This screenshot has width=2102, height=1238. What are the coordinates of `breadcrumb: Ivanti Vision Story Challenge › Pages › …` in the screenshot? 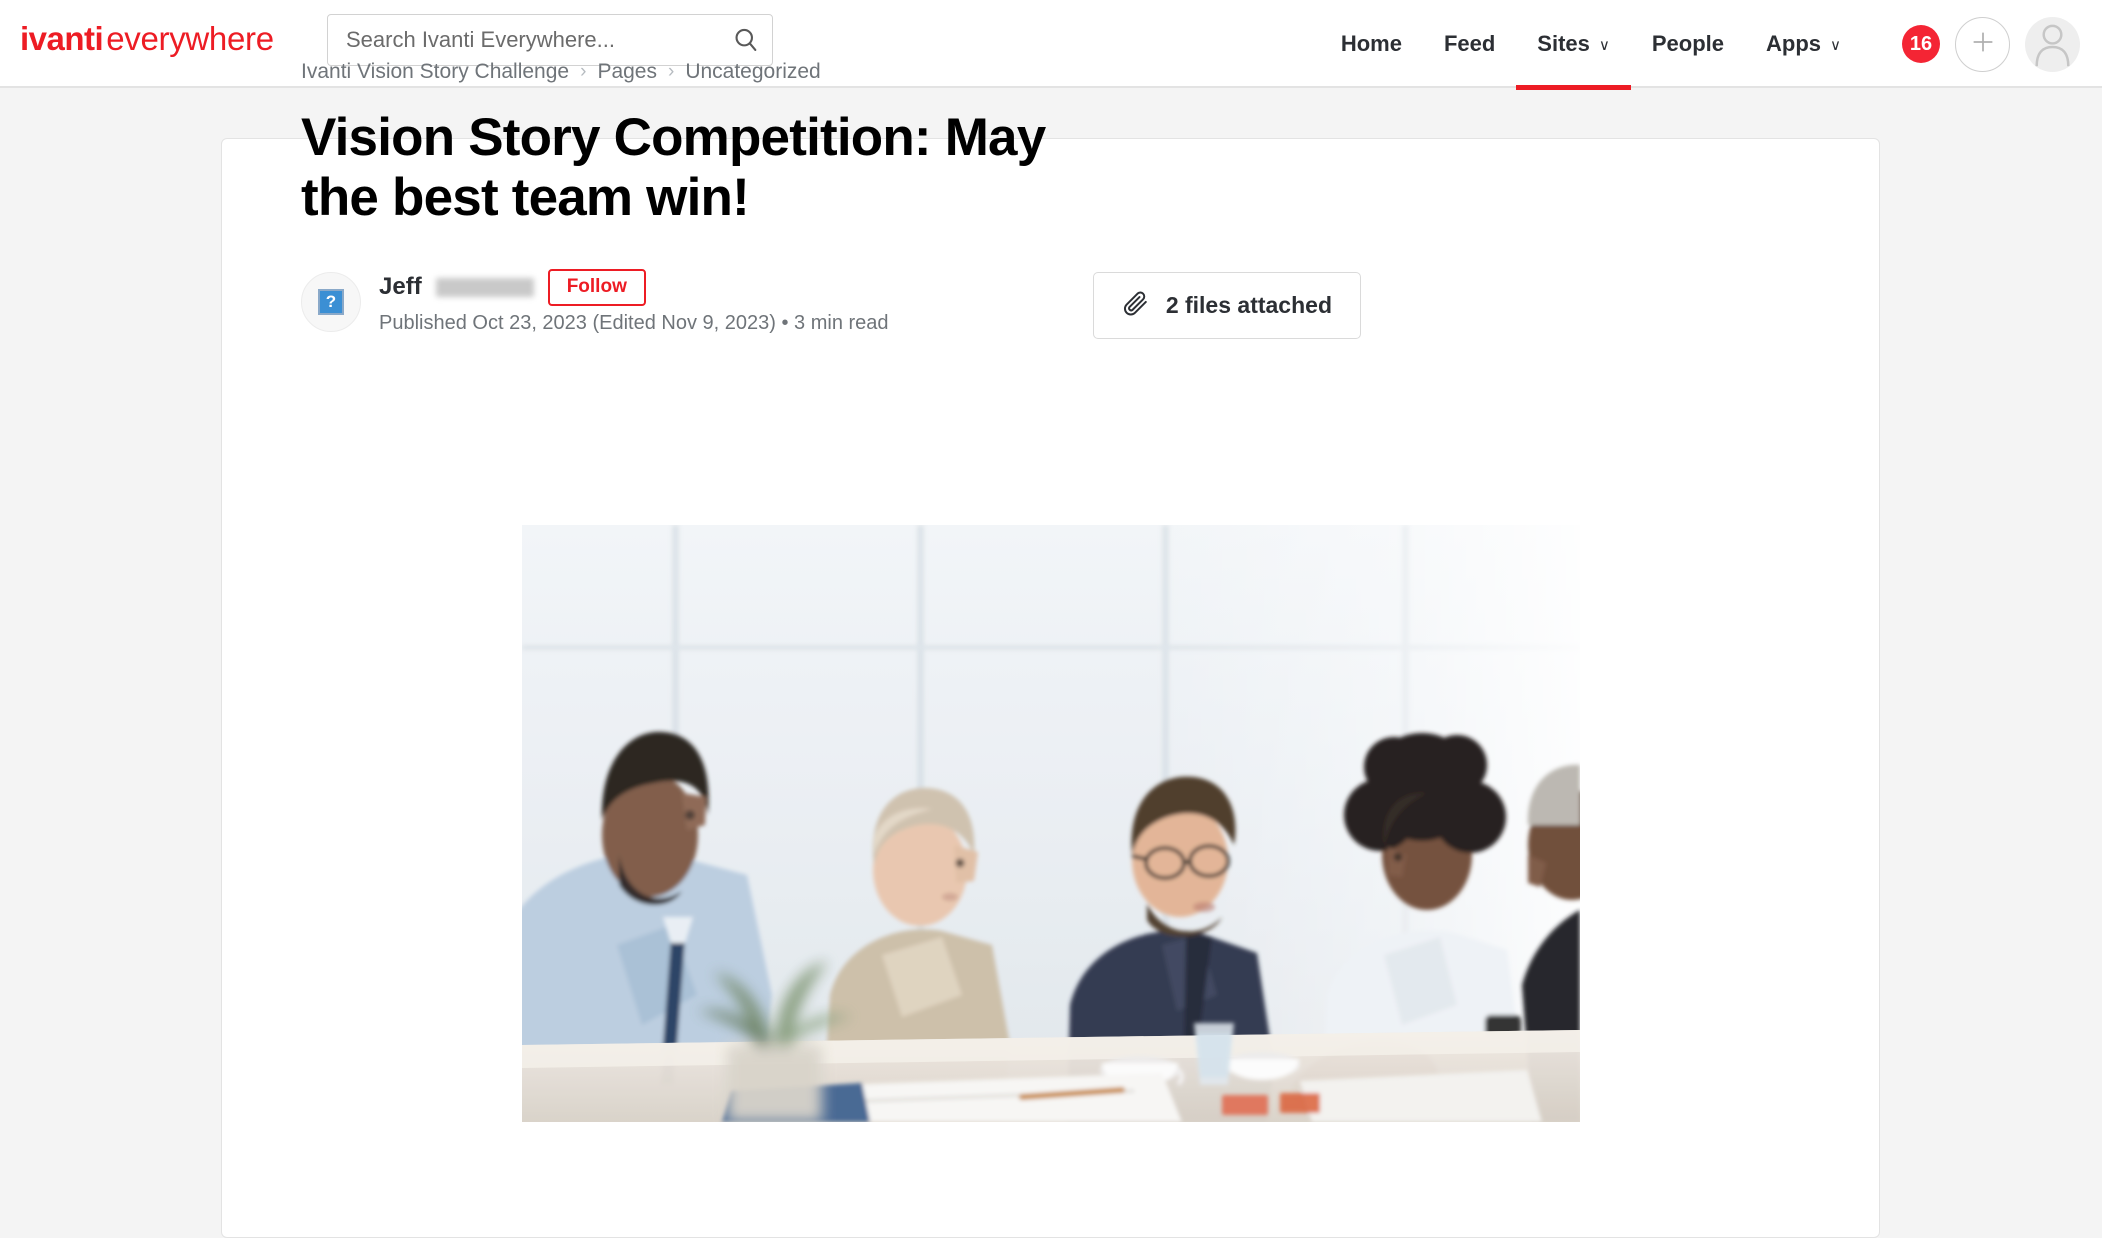 It's located at (831, 72).